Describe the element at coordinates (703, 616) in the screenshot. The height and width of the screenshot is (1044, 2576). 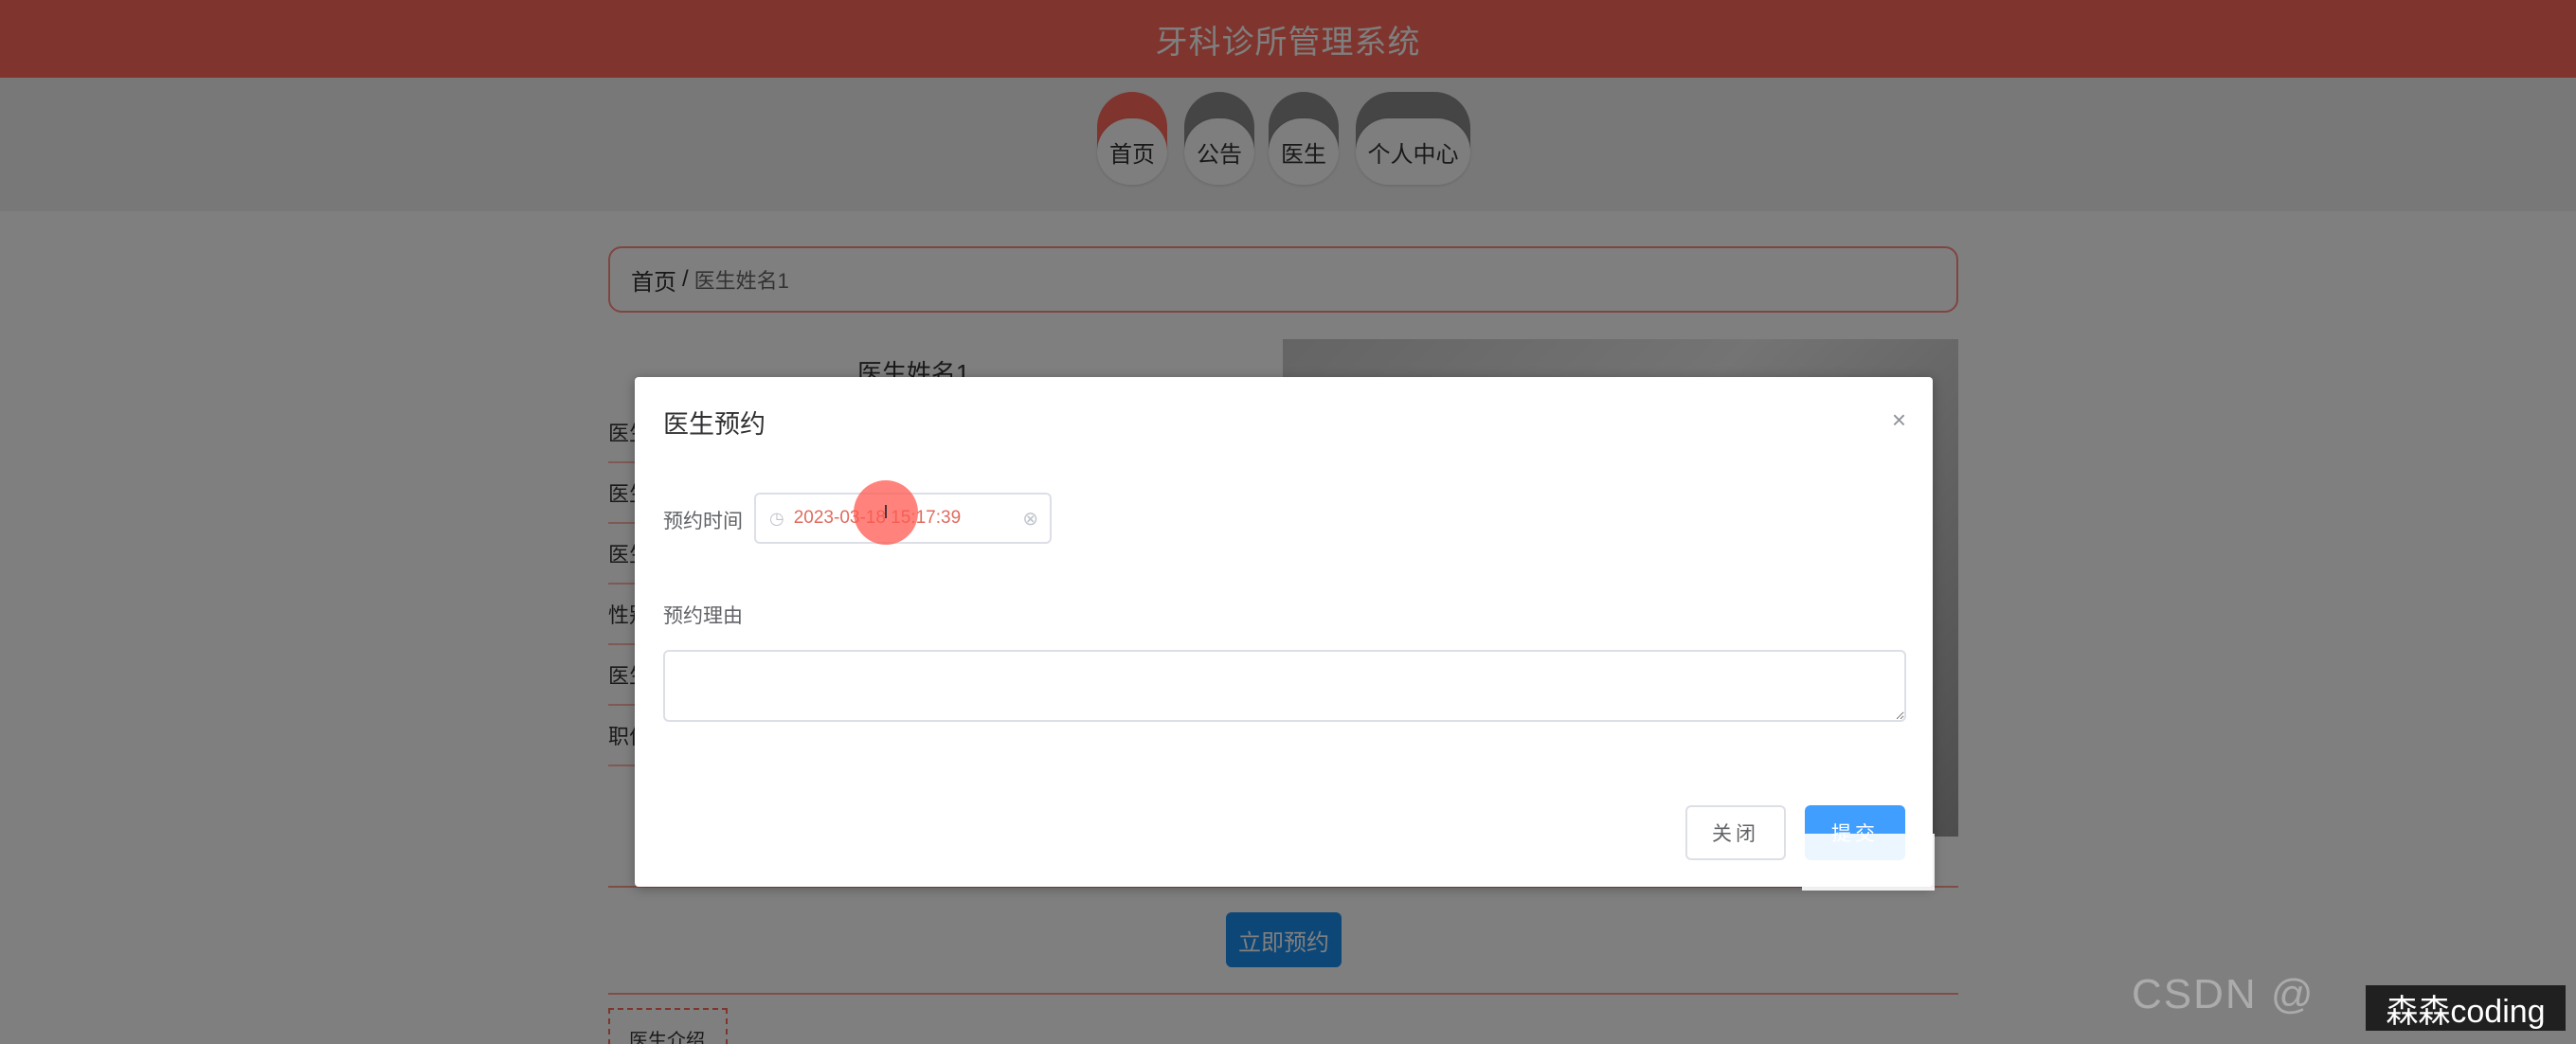
I see `reason-label: 预约理由` at that location.